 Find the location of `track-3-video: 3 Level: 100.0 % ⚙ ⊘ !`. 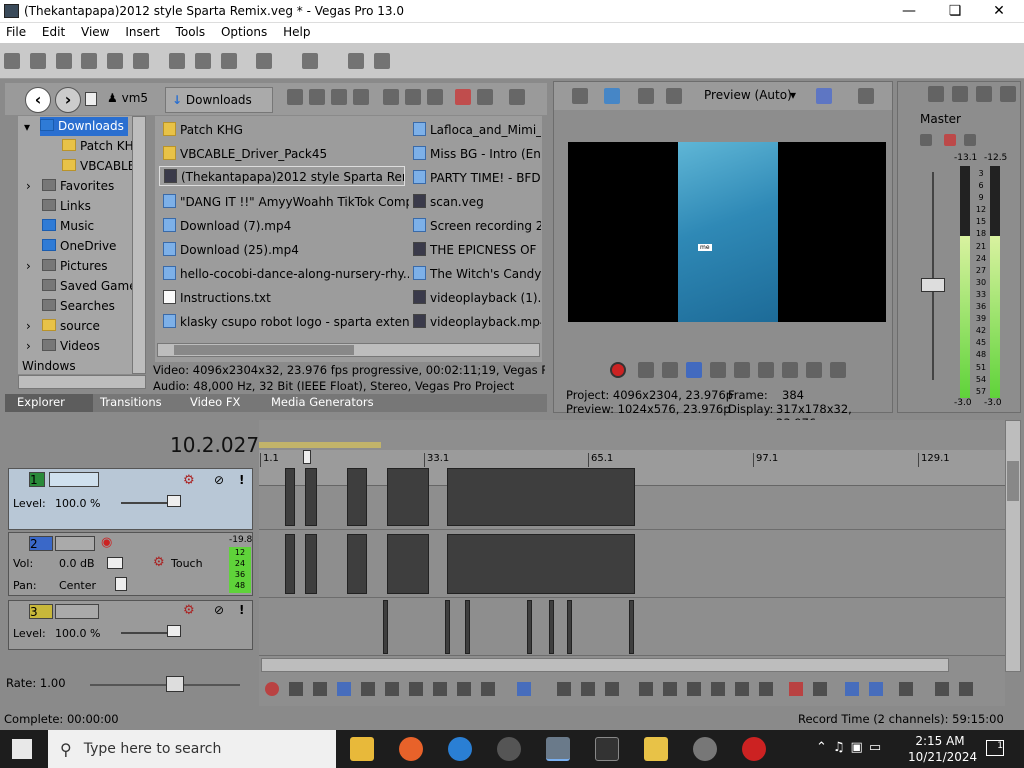

track-3-video: 3 Level: 100.0 % ⚙ ⊘ ! is located at coordinates (130, 625).